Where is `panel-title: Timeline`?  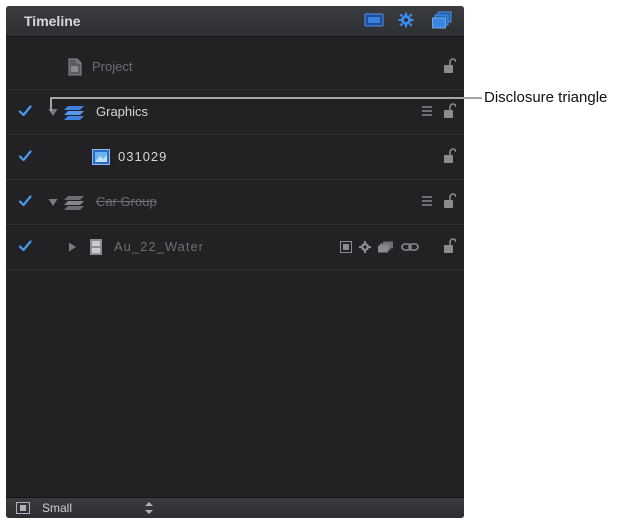 panel-title: Timeline is located at coordinates (52, 21).